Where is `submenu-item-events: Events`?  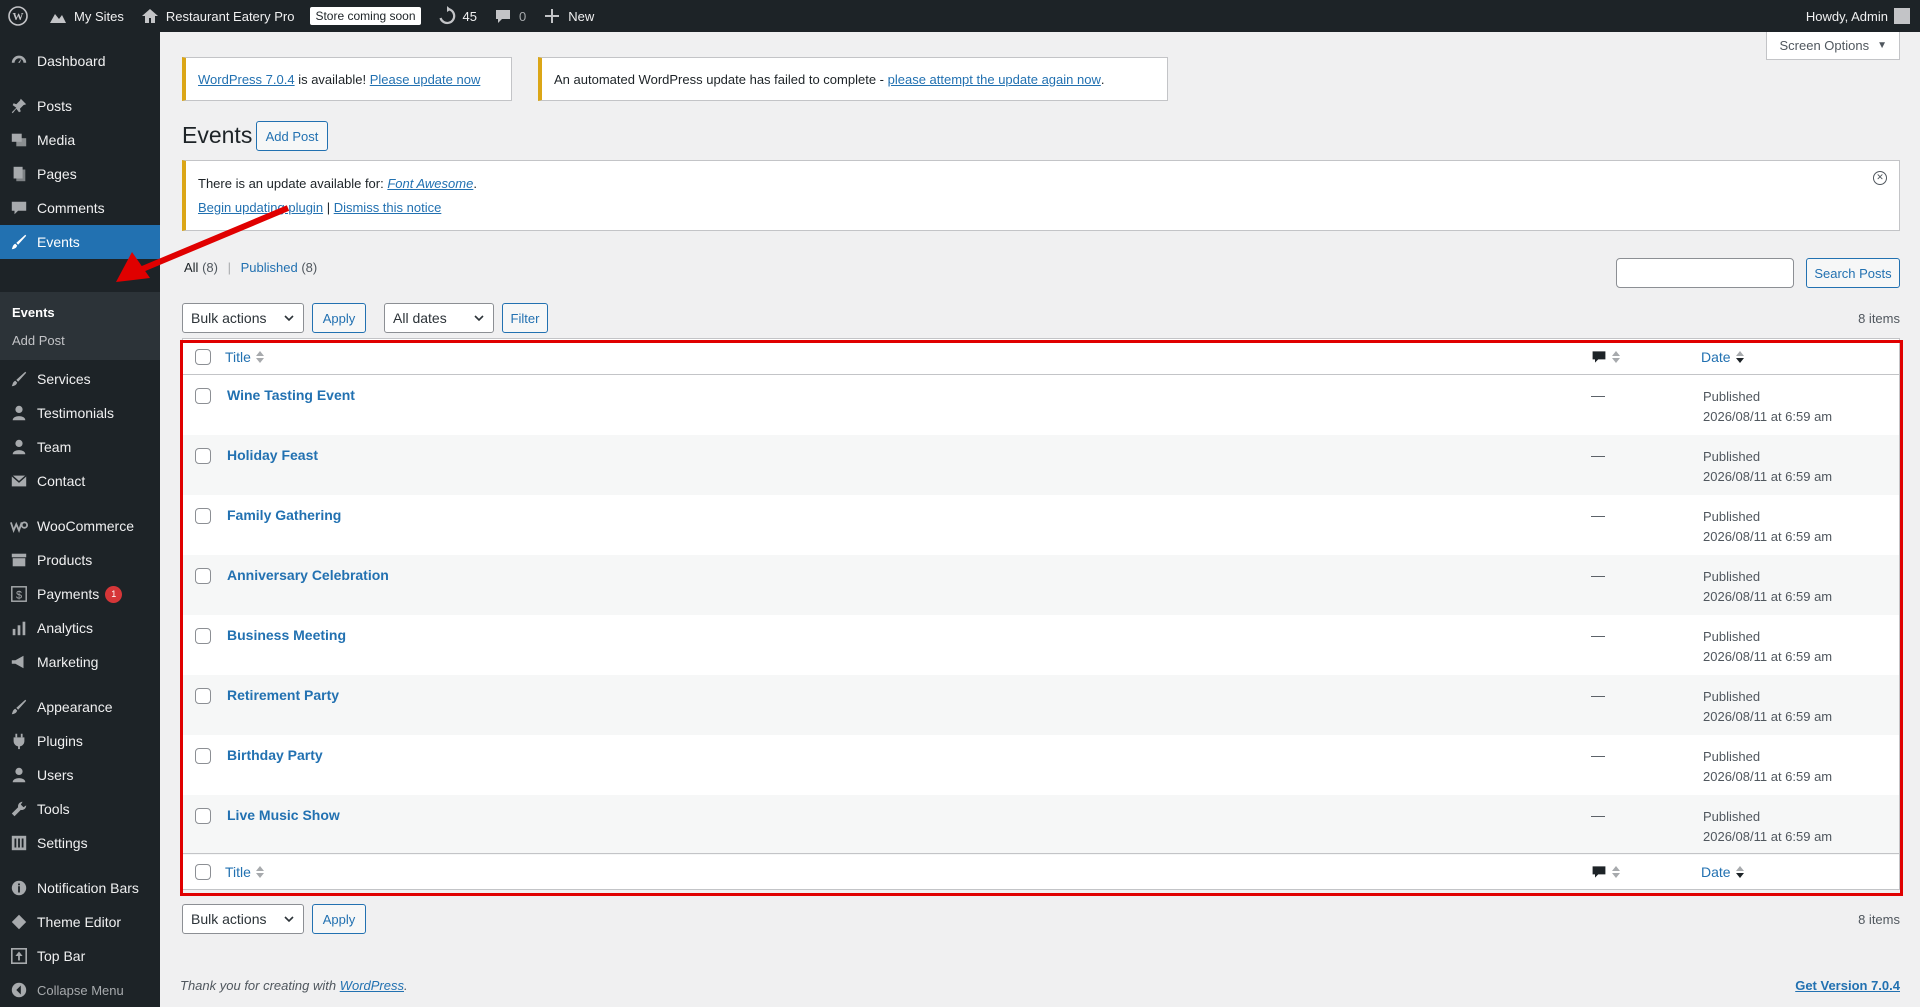 submenu-item-events: Events is located at coordinates (33, 312).